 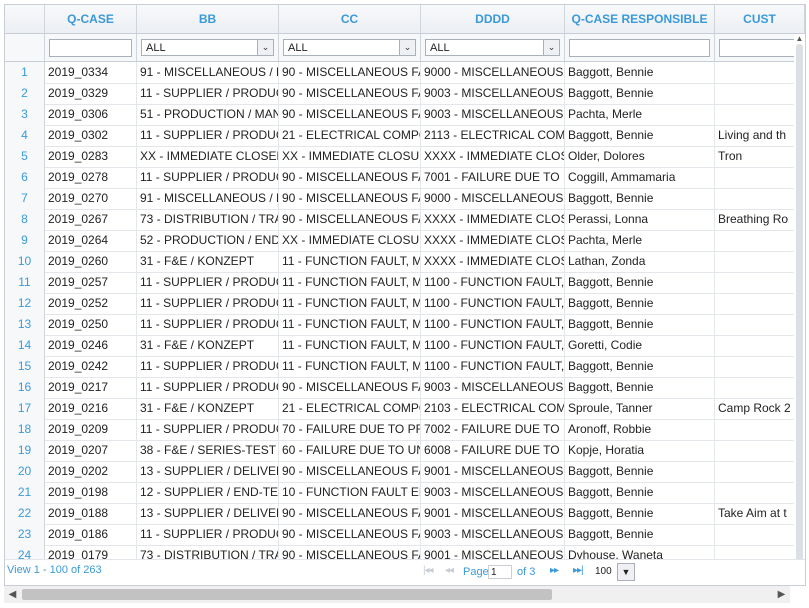 I want to click on row-number: 9, so click(x=25, y=240).